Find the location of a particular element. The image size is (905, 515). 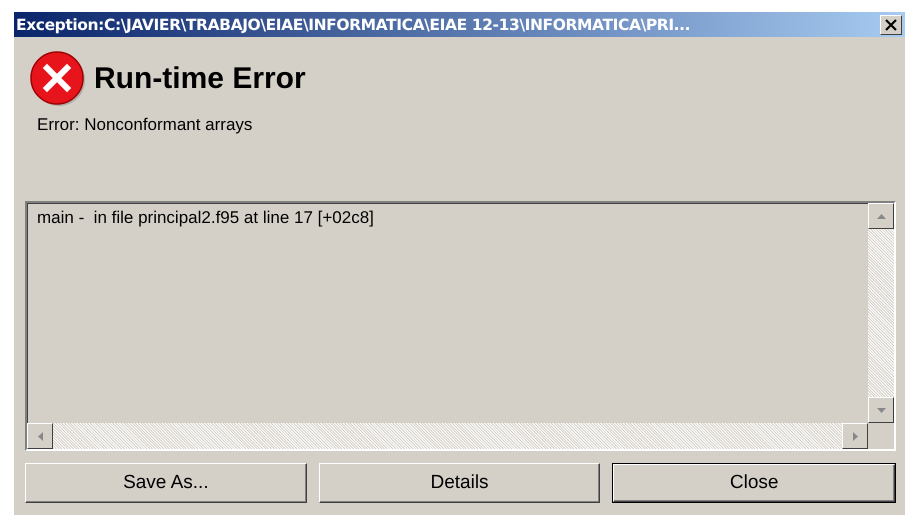

trace-line: main - in file principal2.f95 at line 17 [+02c8] is located at coordinates (206, 218).